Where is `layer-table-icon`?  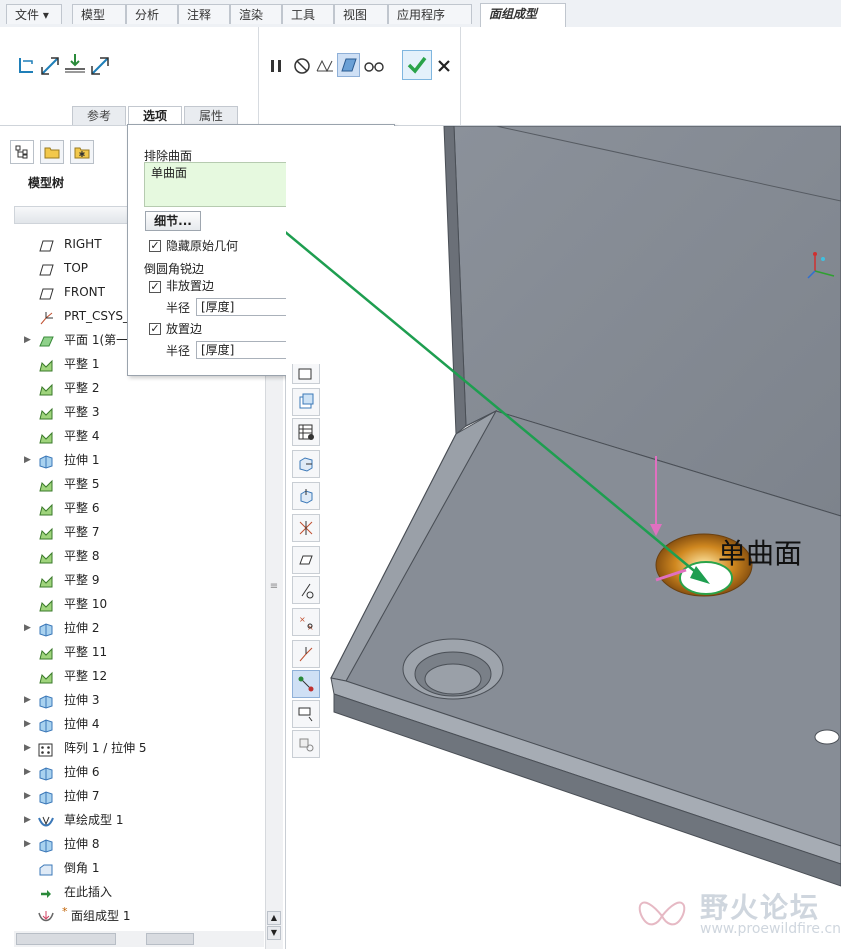 layer-table-icon is located at coordinates (306, 432).